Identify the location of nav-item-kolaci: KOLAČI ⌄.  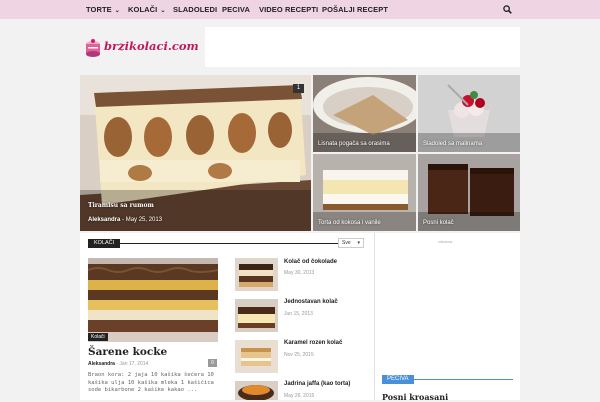
(147, 9).